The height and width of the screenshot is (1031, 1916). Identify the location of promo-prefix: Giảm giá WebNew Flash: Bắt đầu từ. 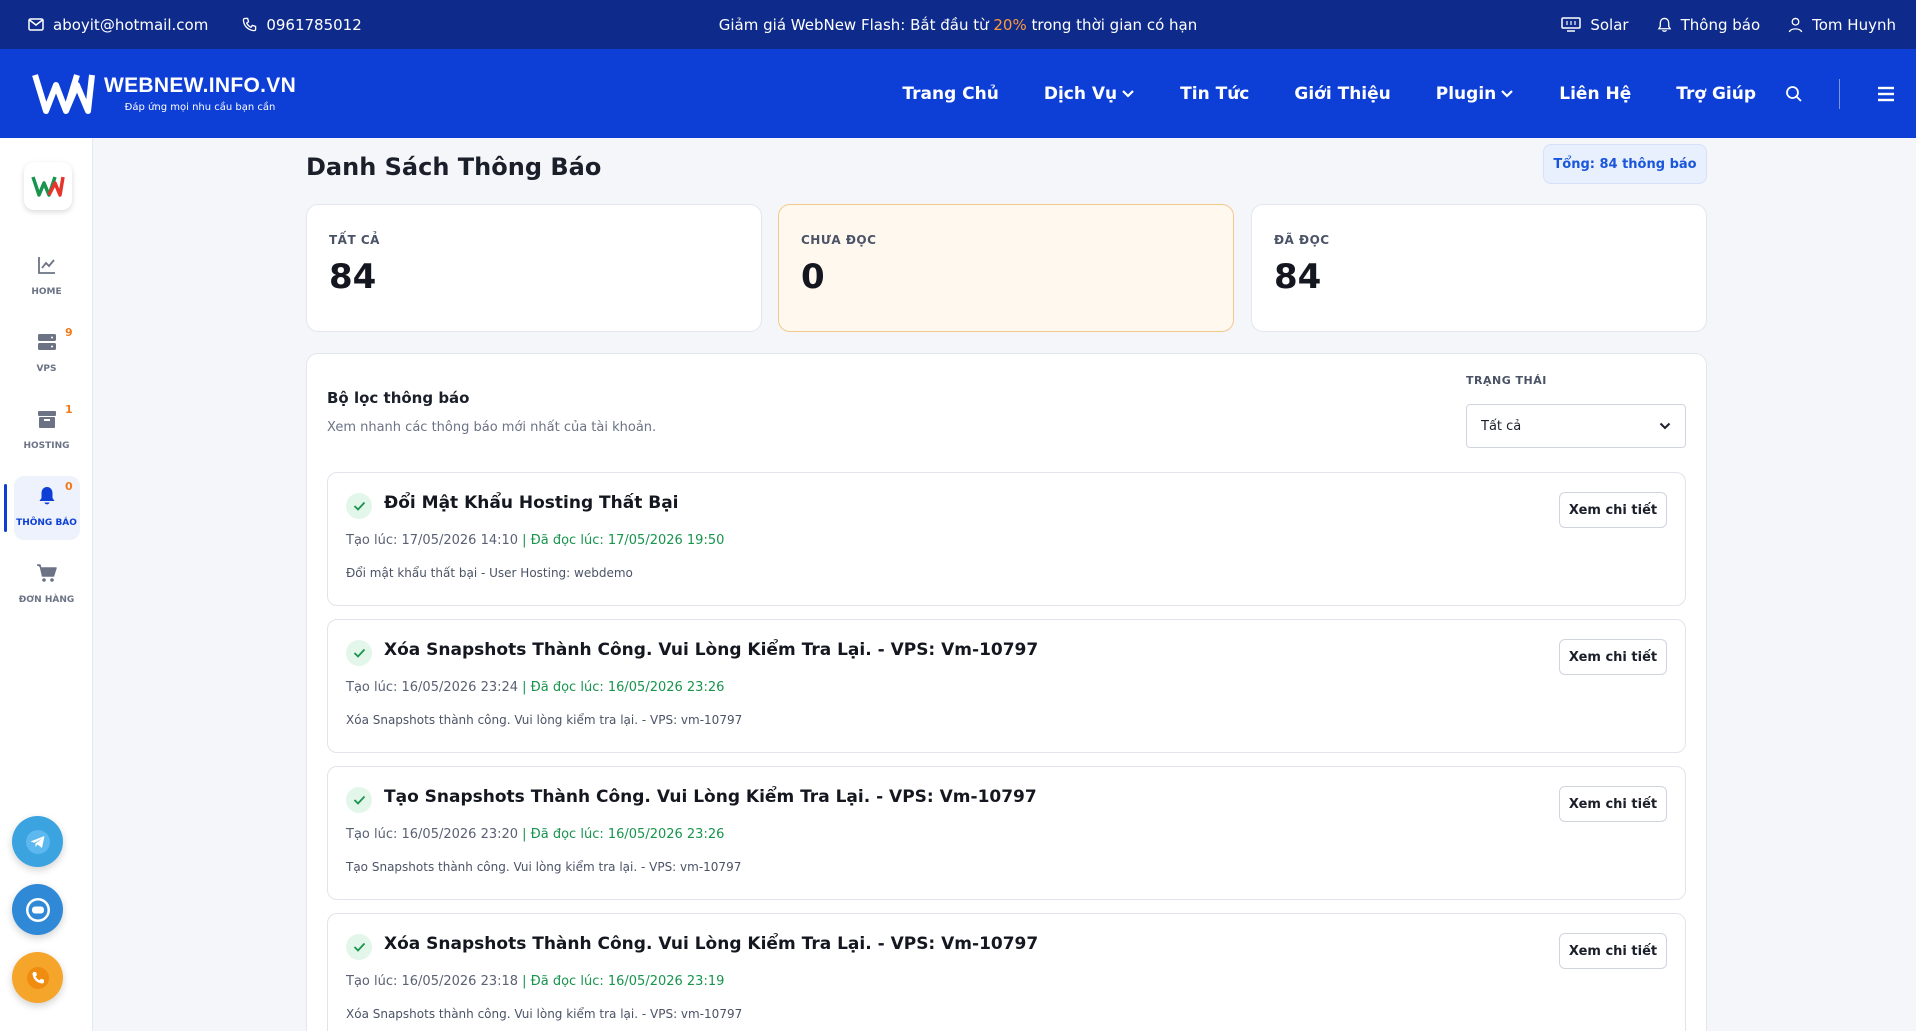
(856, 24).